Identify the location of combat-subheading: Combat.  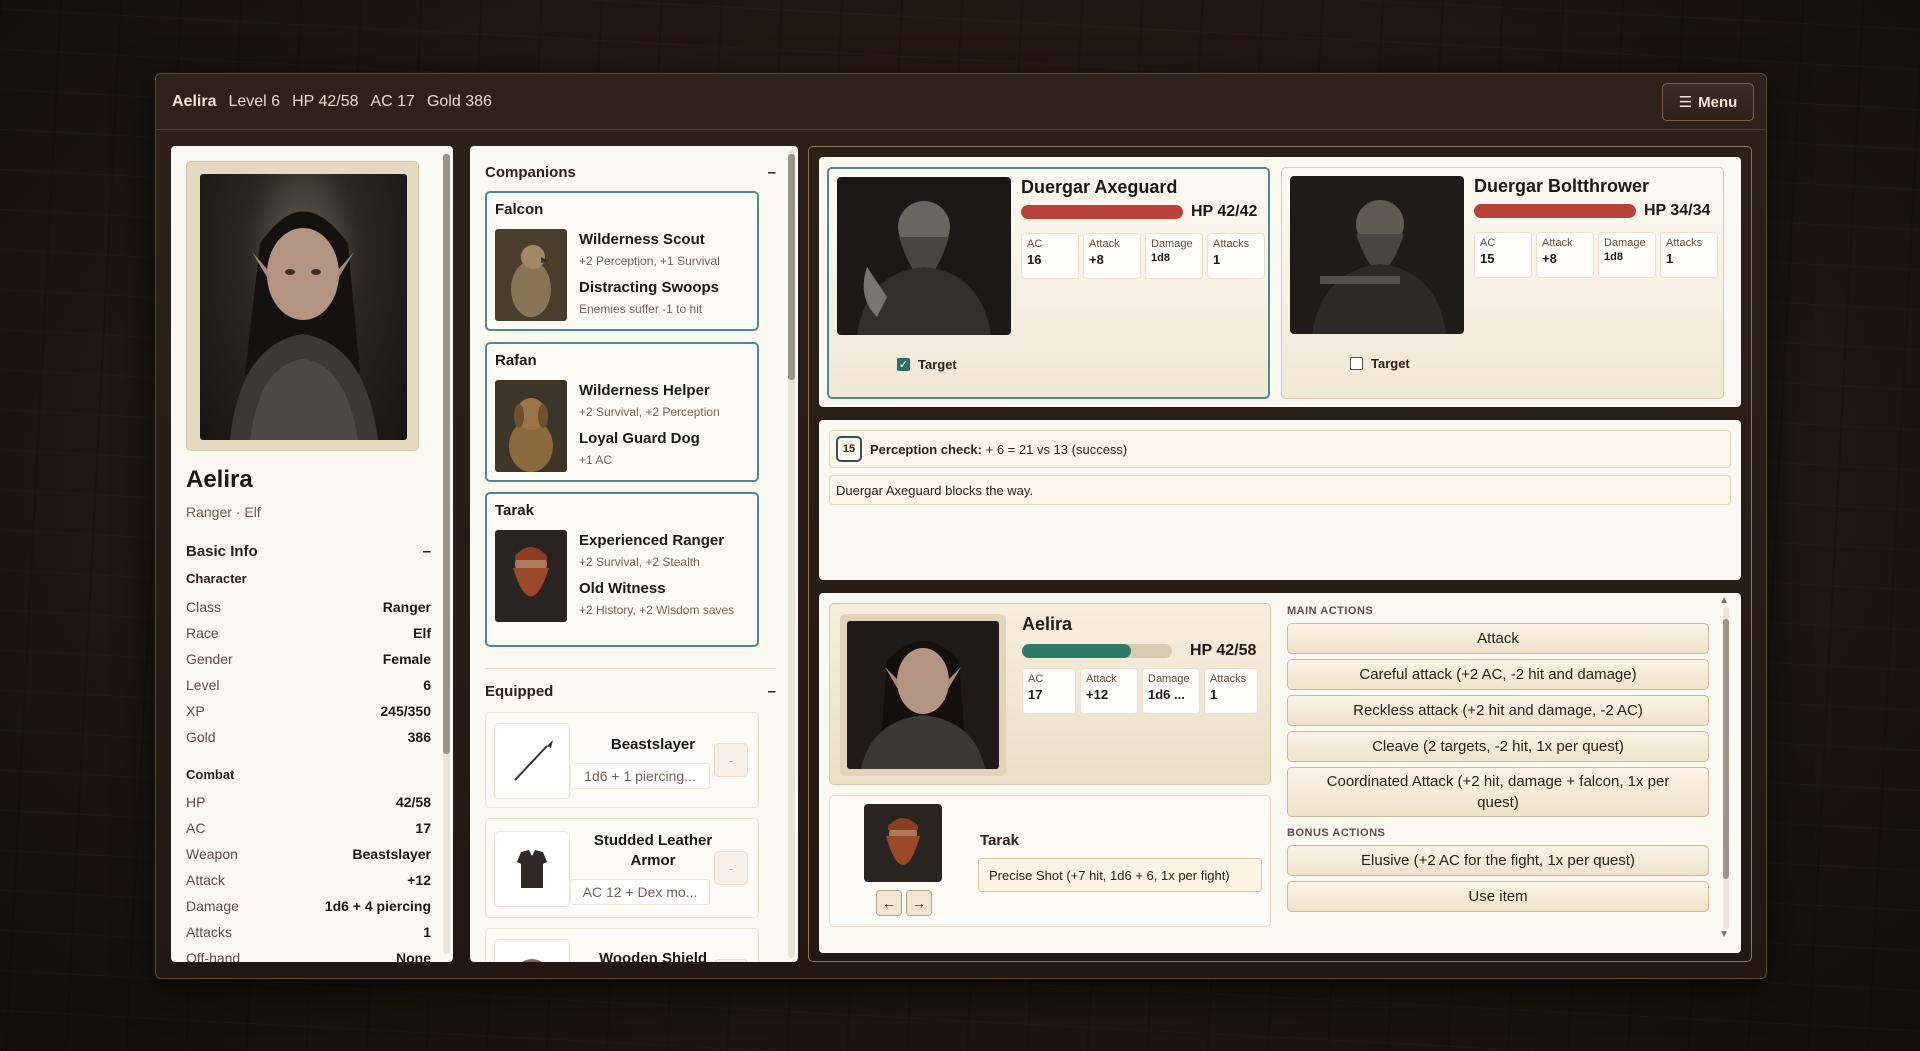
(210, 774).